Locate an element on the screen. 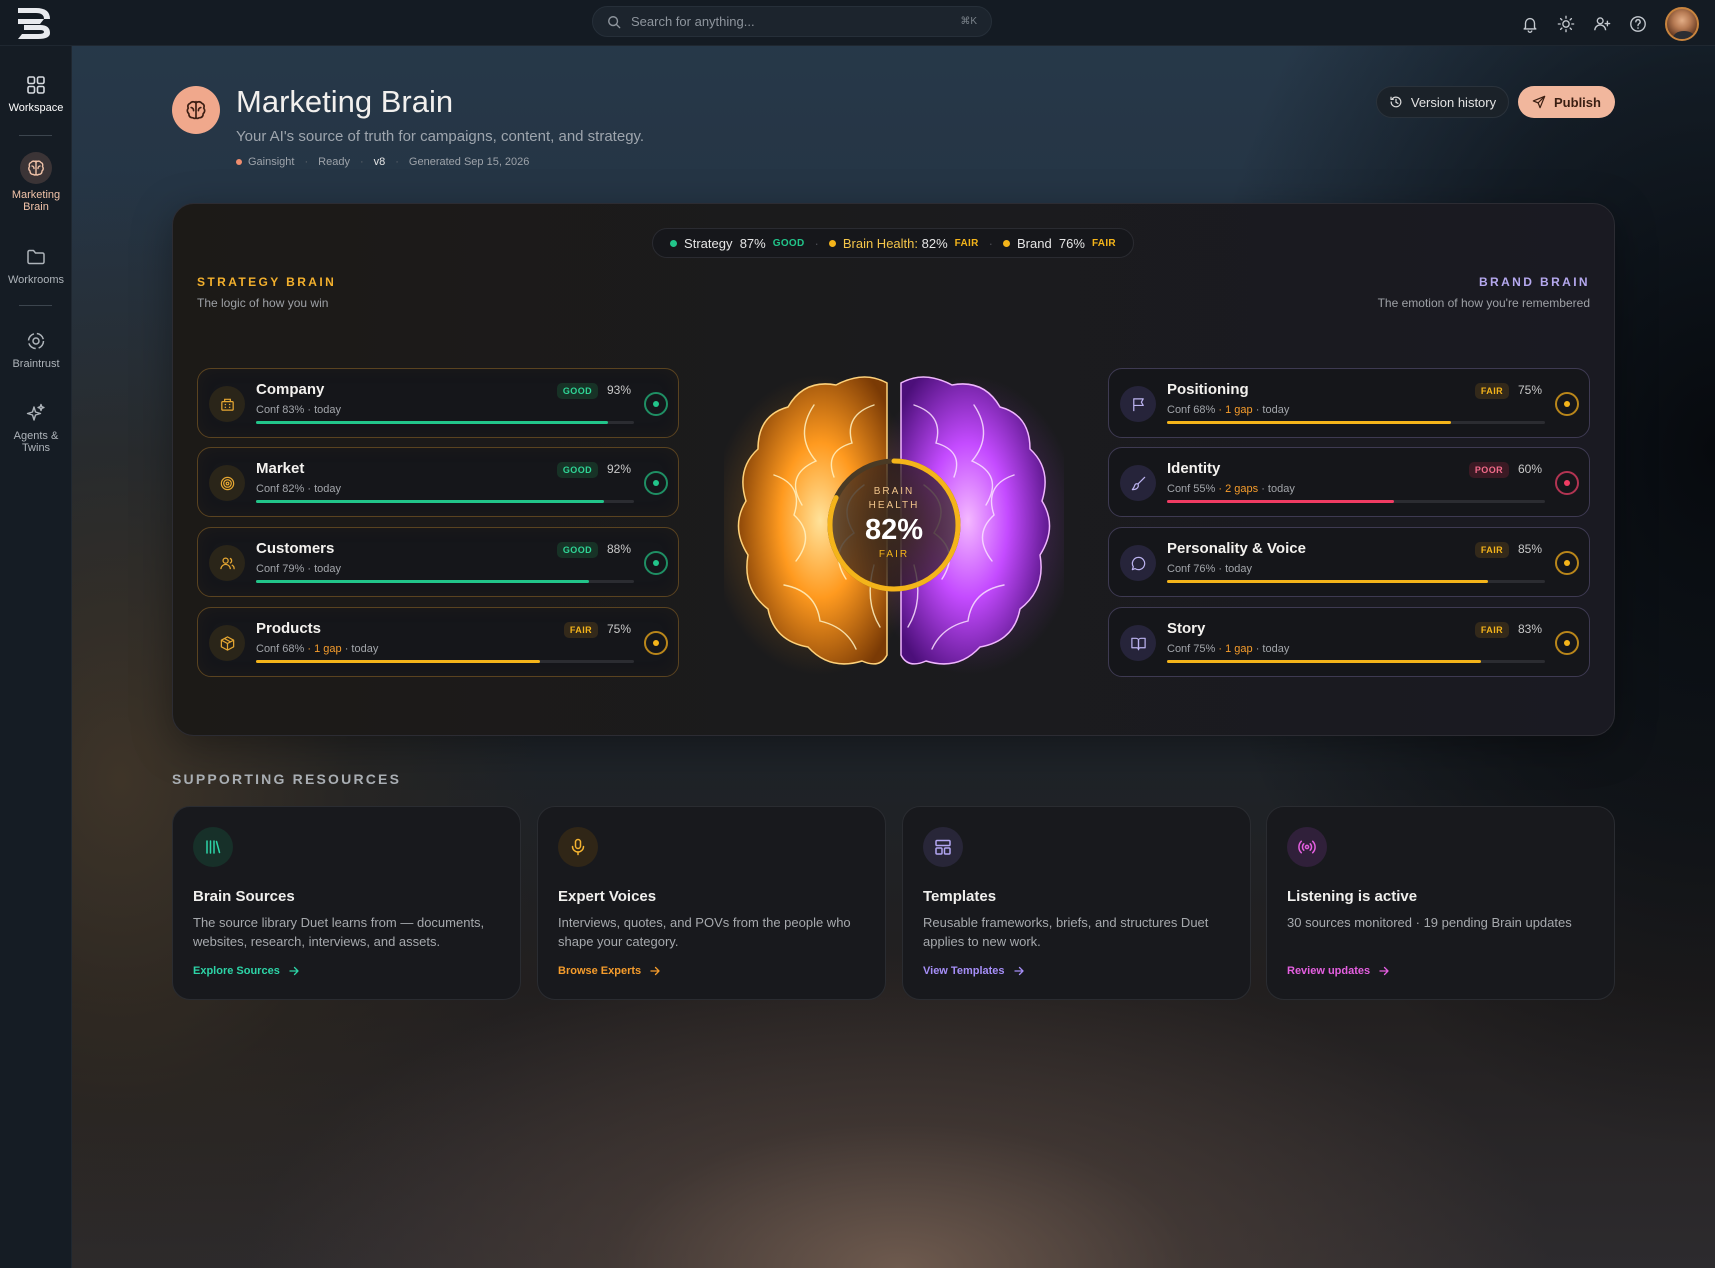 Image resolution: width=1715 pixels, height=1268 pixels. strategy-item-market: Market Conf 82% · today GOOD 92% is located at coordinates (438, 482).